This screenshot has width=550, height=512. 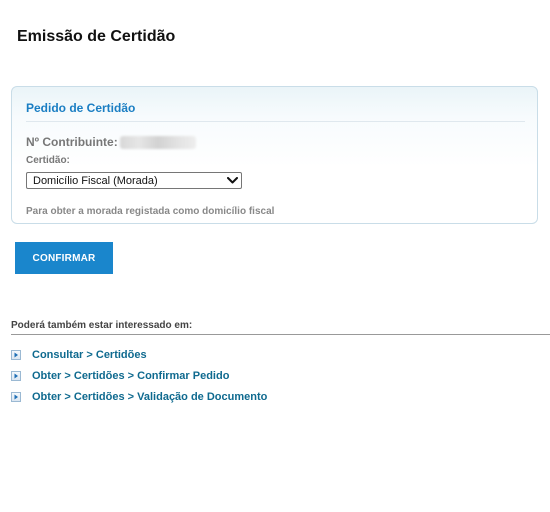 I want to click on contributor-row: Nº Contribuinte:, so click(x=111, y=142).